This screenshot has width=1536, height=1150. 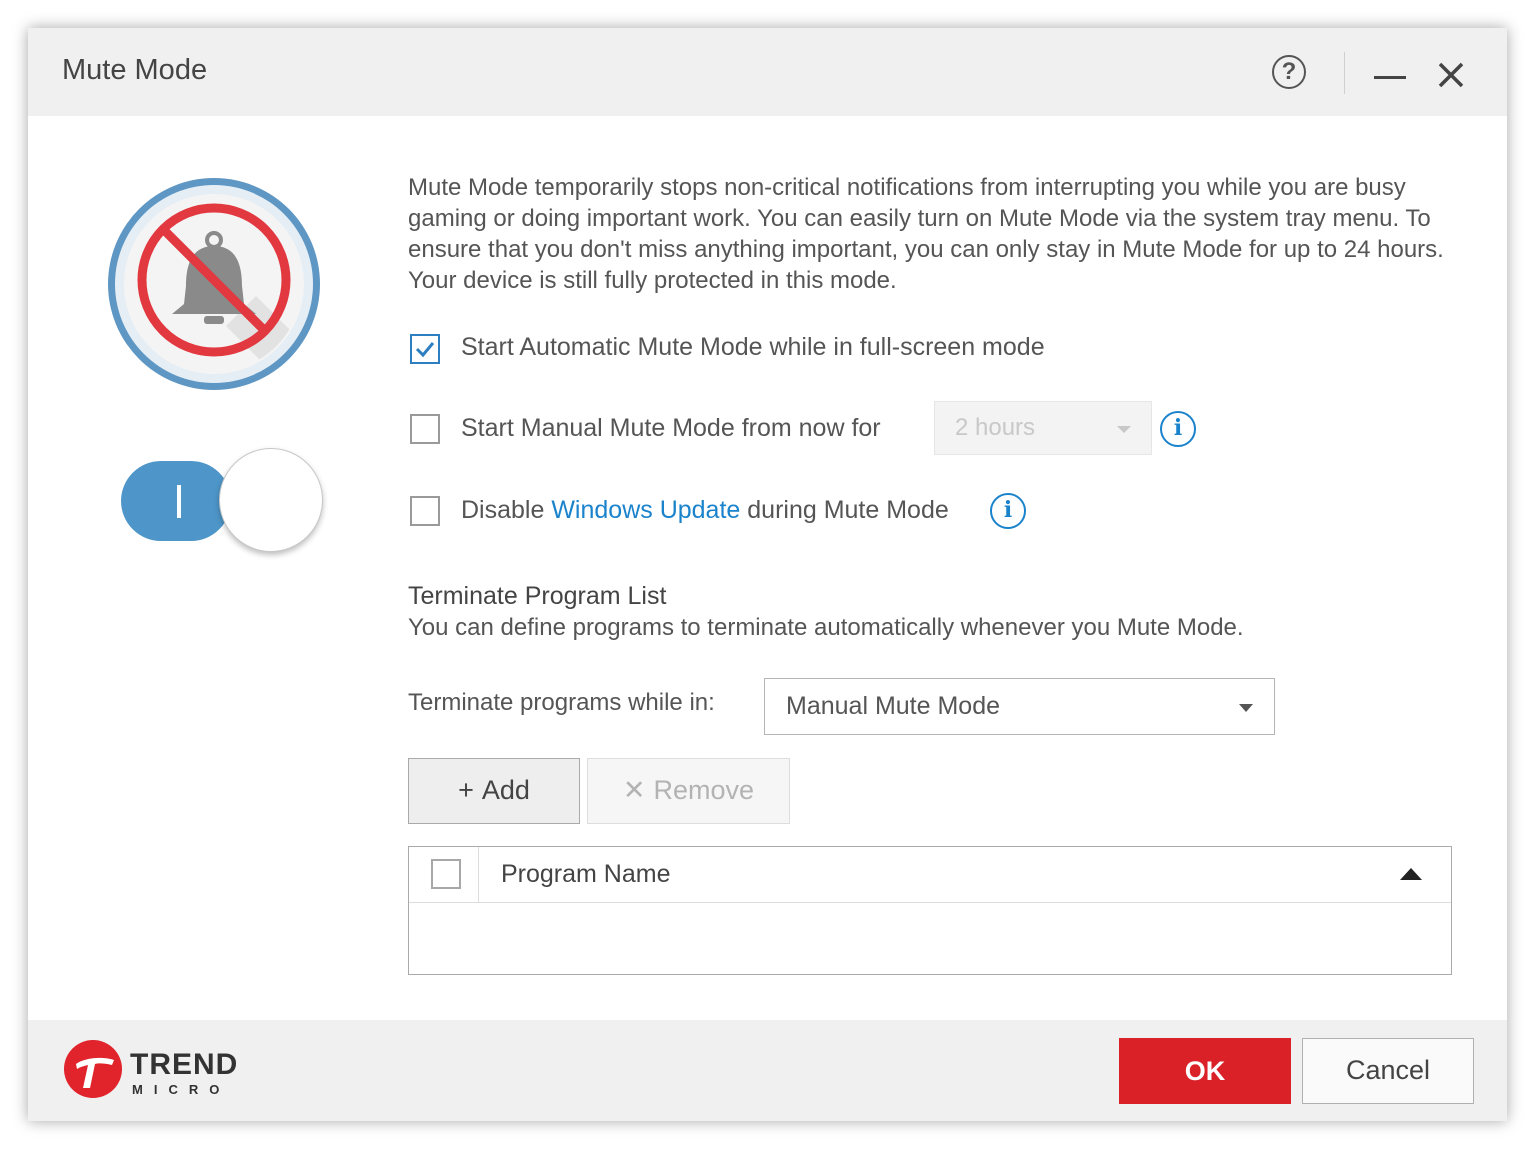 What do you see at coordinates (995, 427) in the screenshot?
I see `manual-duration-value: 2 hours` at bounding box center [995, 427].